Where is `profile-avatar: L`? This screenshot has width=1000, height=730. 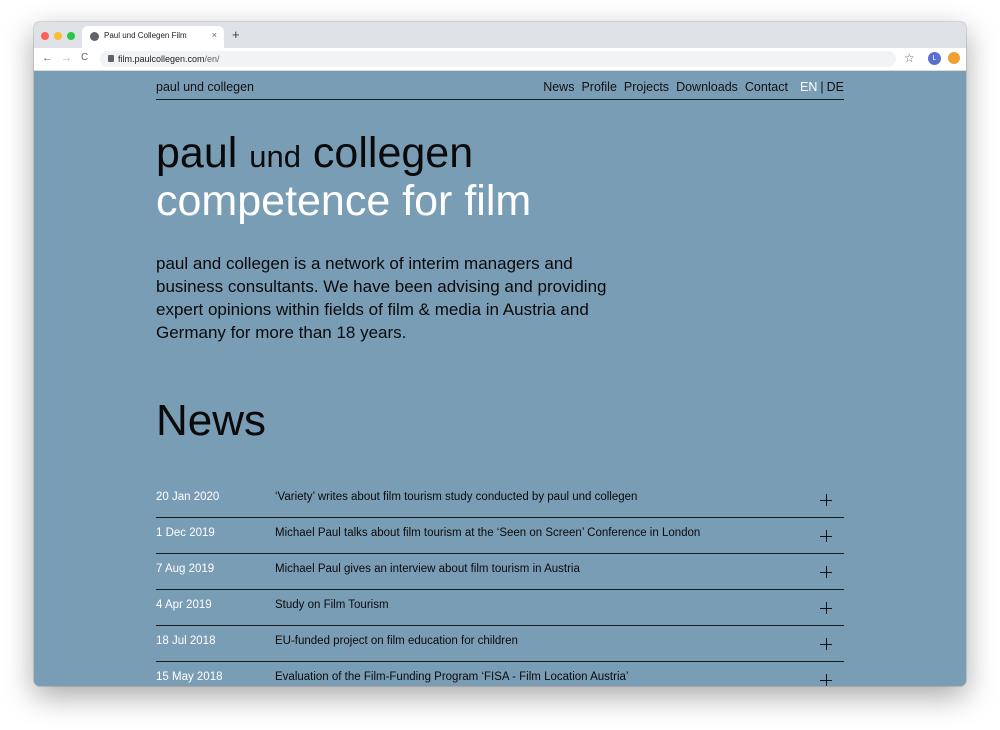 profile-avatar: L is located at coordinates (934, 58).